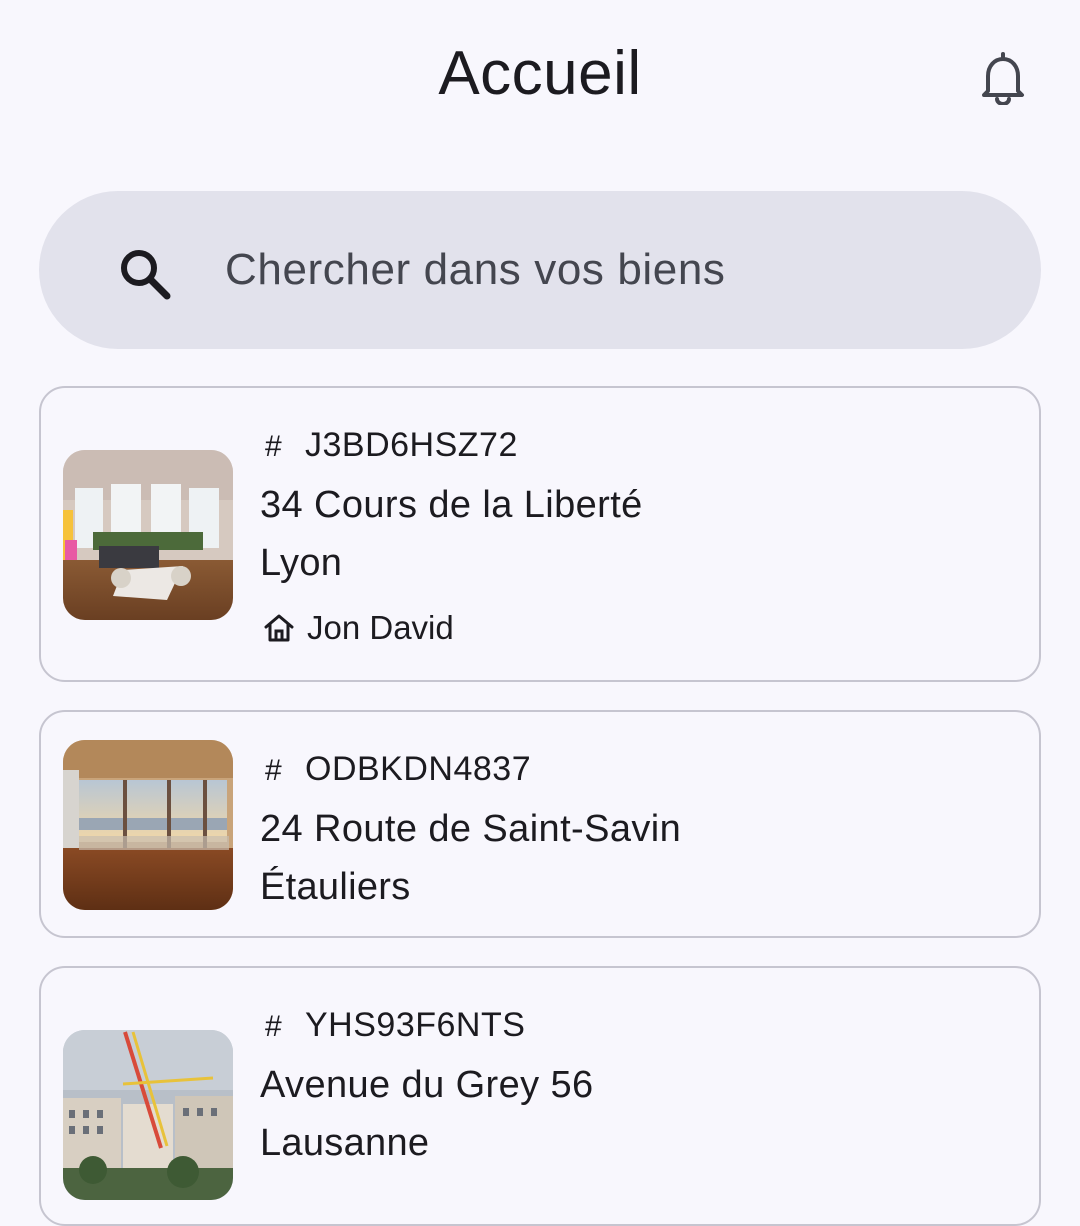  What do you see at coordinates (415, 1025) in the screenshot?
I see `reference-code: YHS93F6NTS` at bounding box center [415, 1025].